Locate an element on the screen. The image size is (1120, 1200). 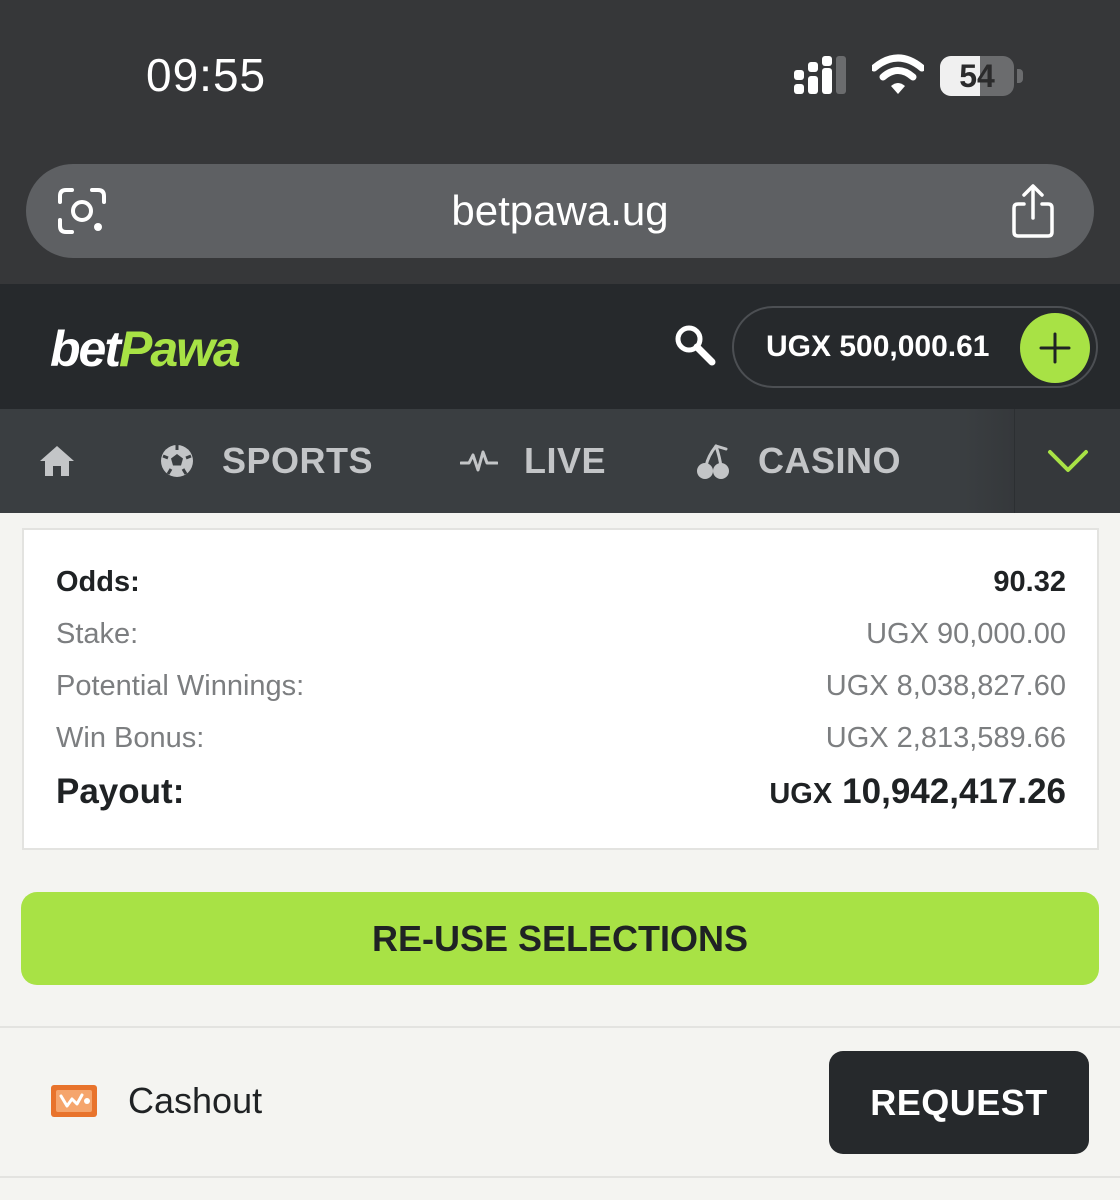
home-icon is located at coordinates (57, 461).